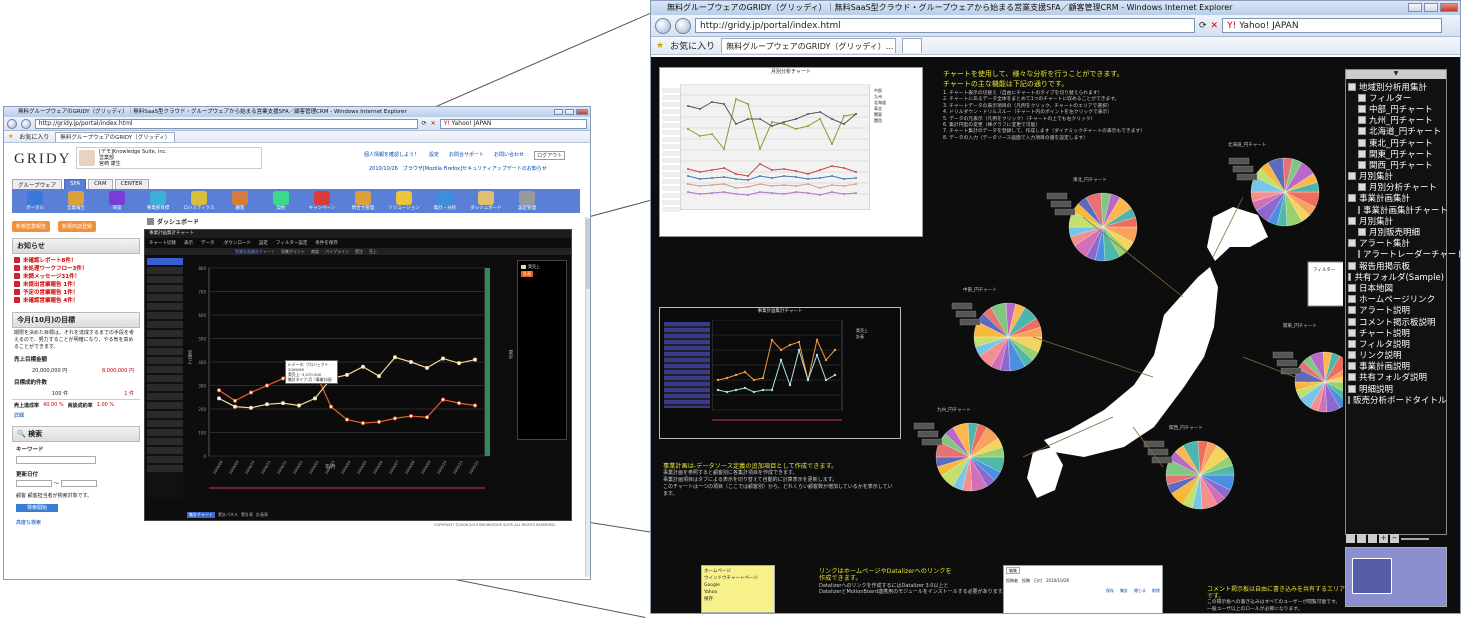 Image resolution: width=1461 pixels, height=618 pixels. I want to click on tree-item: 地域別分析用集計, so click(1396, 87).